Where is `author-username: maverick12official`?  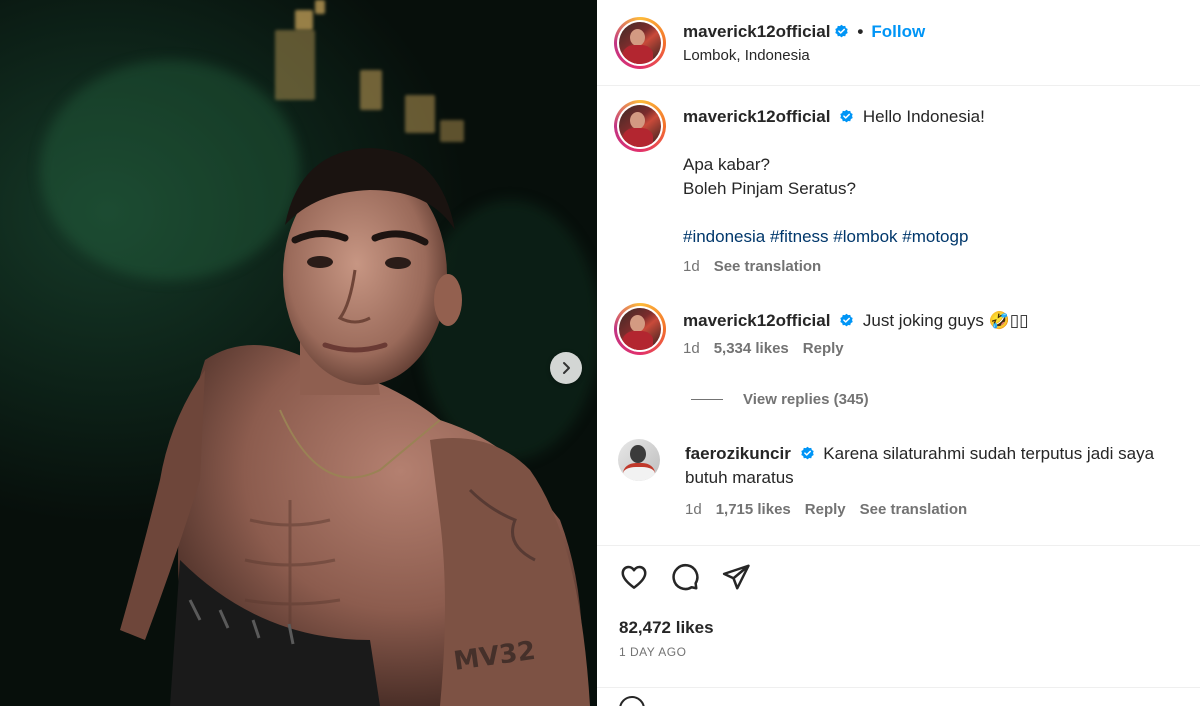 author-username: maverick12official is located at coordinates (756, 32).